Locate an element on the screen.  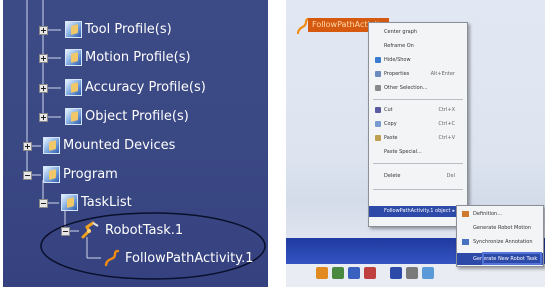
menu-item-object-submenu: FollowPathActivity.1 object ▸ is located at coordinates (418, 211).